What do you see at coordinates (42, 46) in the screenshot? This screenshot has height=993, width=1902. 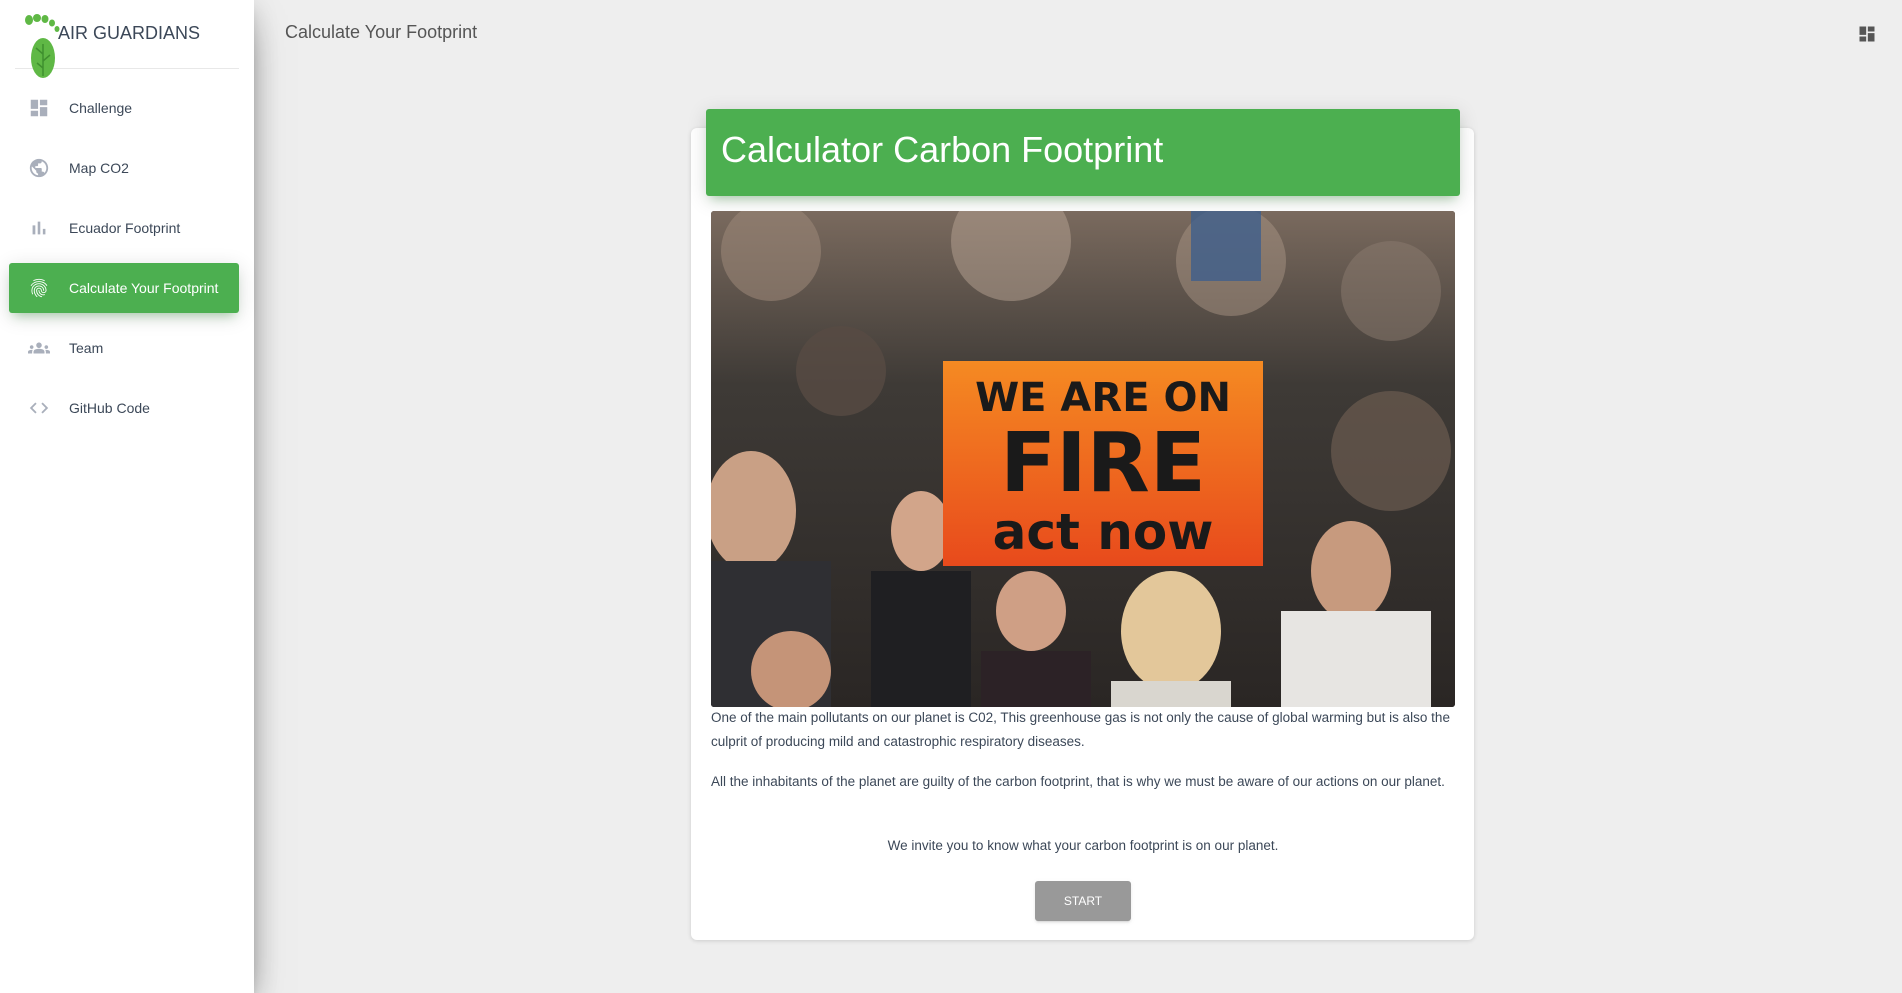 I see `footprint-logo-icon` at bounding box center [42, 46].